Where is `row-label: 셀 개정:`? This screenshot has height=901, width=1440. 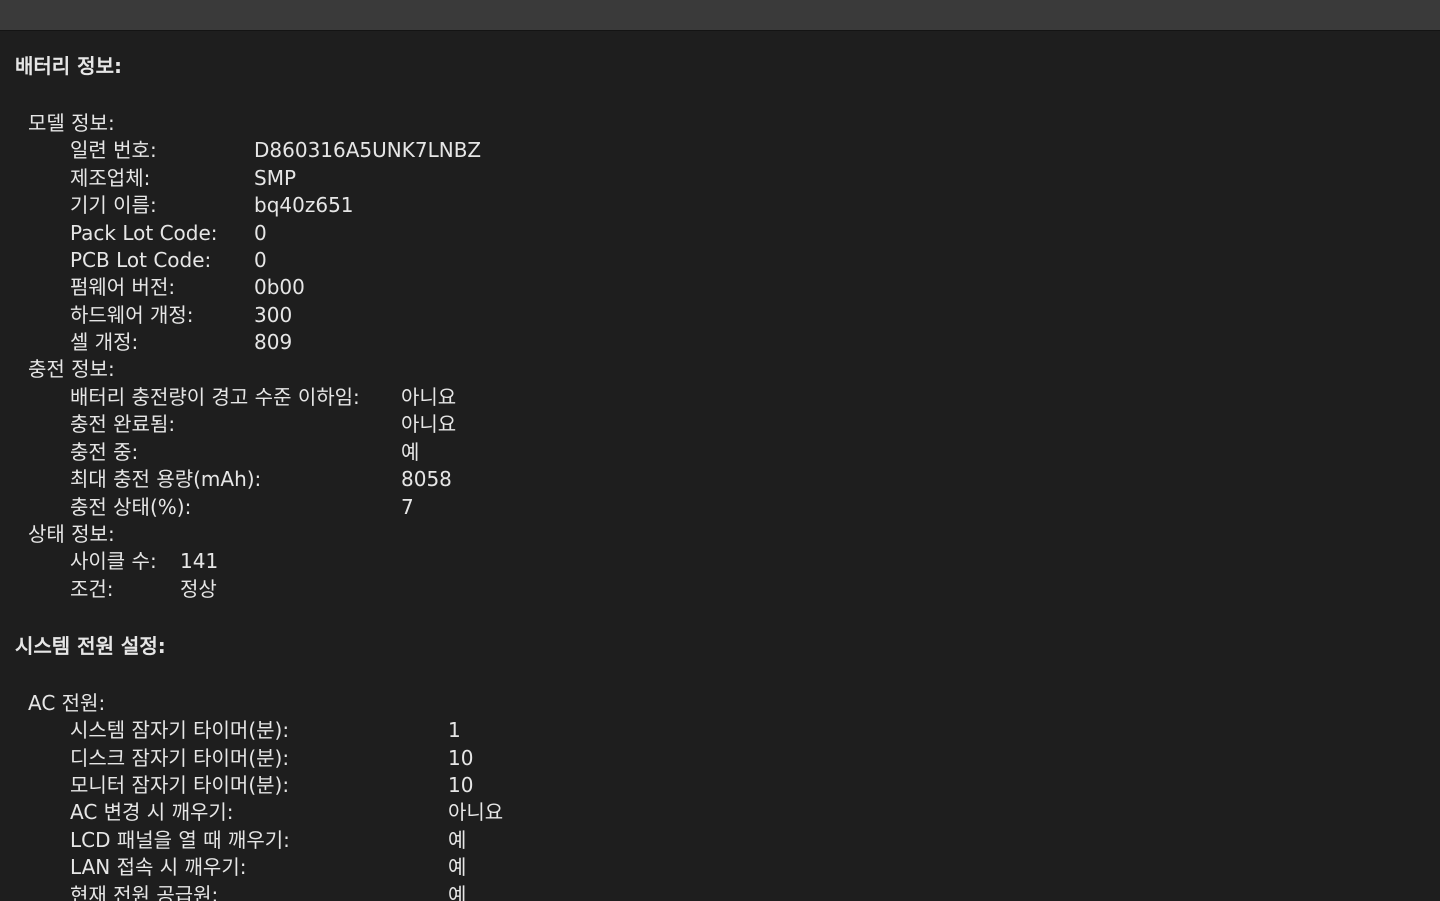 row-label: 셀 개정: is located at coordinates (104, 342).